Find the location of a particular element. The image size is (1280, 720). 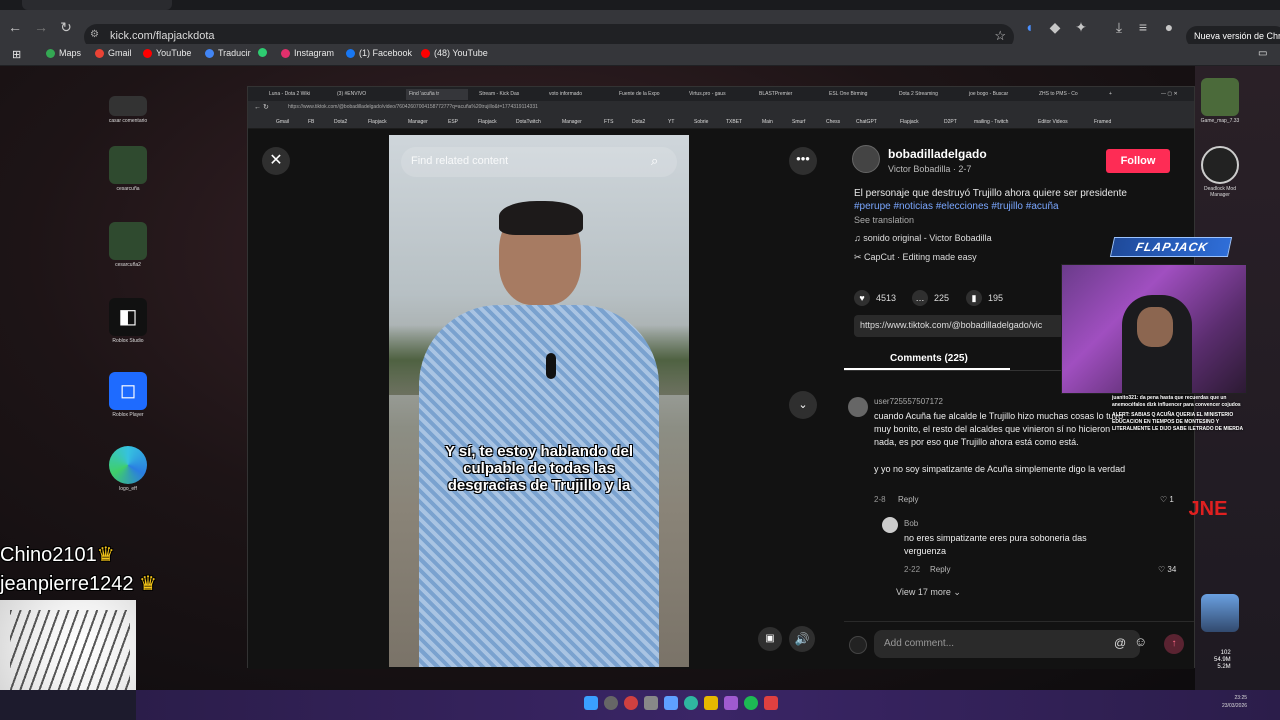

inner-bookmark: Editor Videos is located at coordinates (1053, 122).